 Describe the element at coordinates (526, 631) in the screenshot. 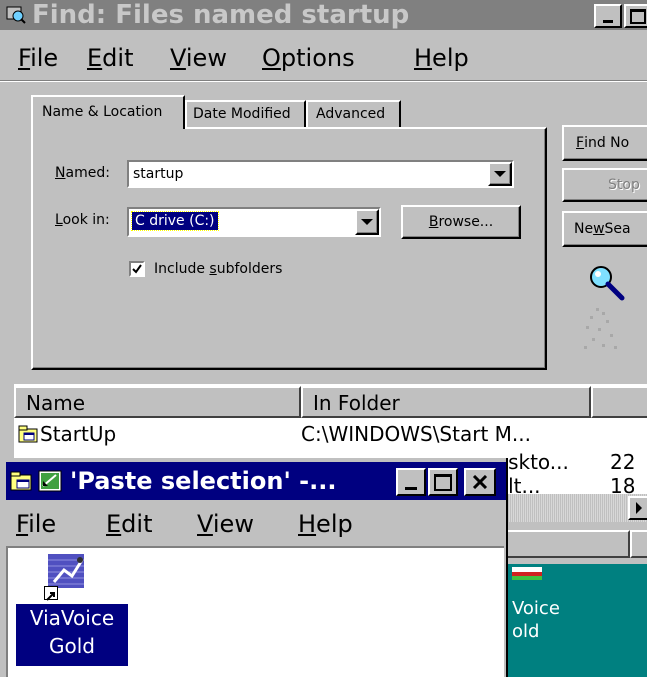

I see `background-icon-label: old` at that location.